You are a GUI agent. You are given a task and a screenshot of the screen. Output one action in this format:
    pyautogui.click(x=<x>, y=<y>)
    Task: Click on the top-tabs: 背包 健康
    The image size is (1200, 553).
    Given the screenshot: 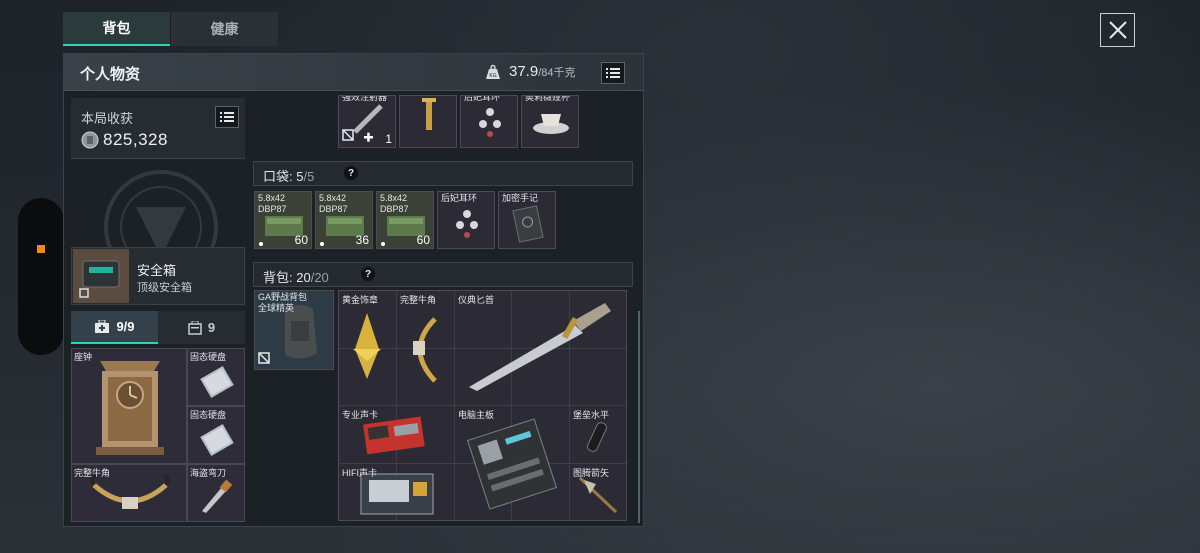 What is the action you would take?
    pyautogui.click(x=170, y=29)
    